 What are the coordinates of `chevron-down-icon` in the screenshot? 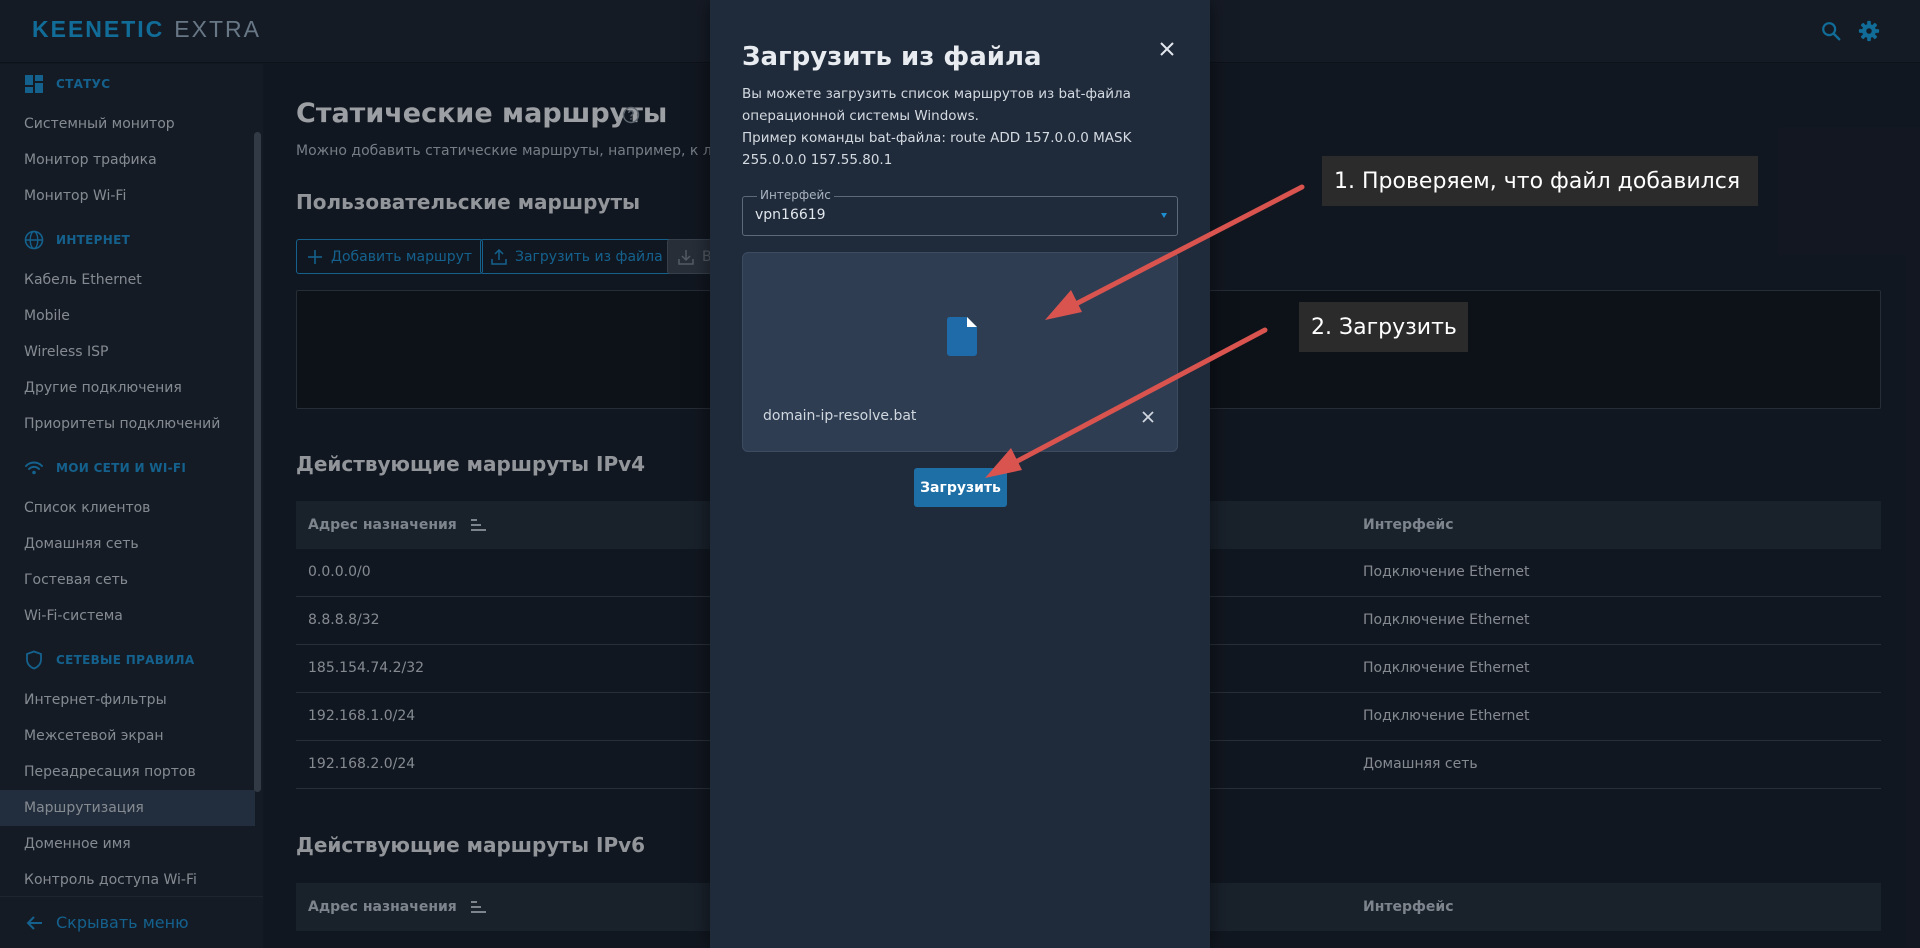 It's located at (1164, 215).